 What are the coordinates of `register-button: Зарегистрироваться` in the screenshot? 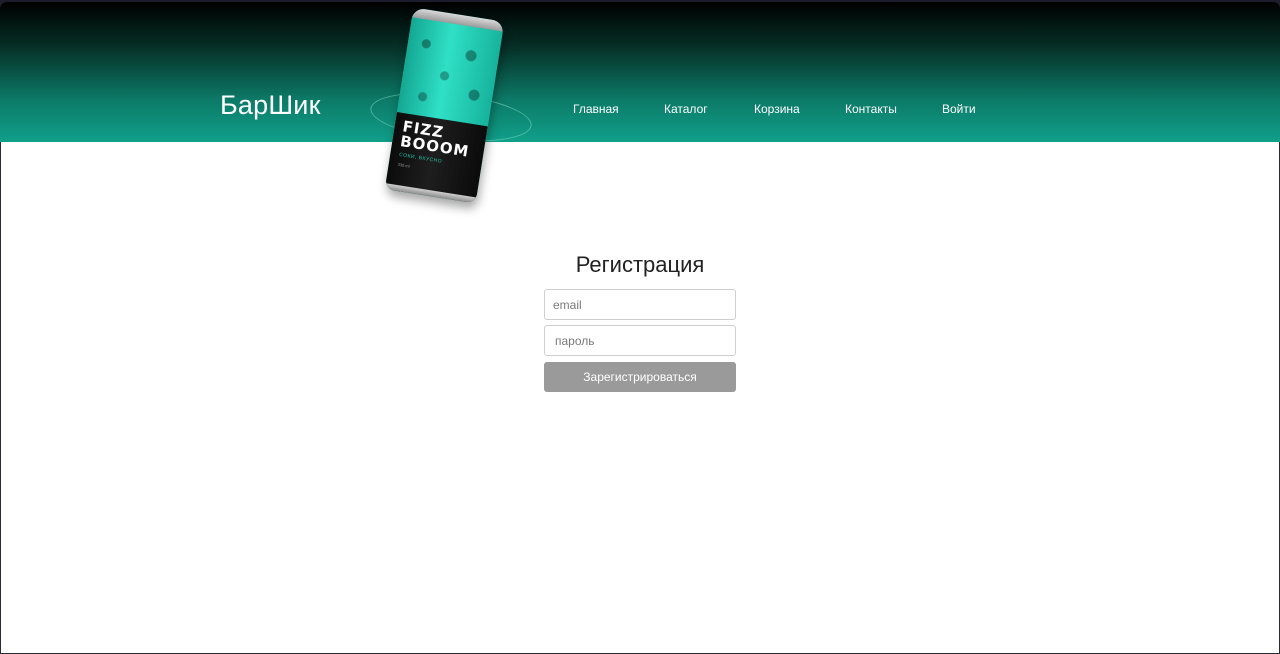 It's located at (640, 377).